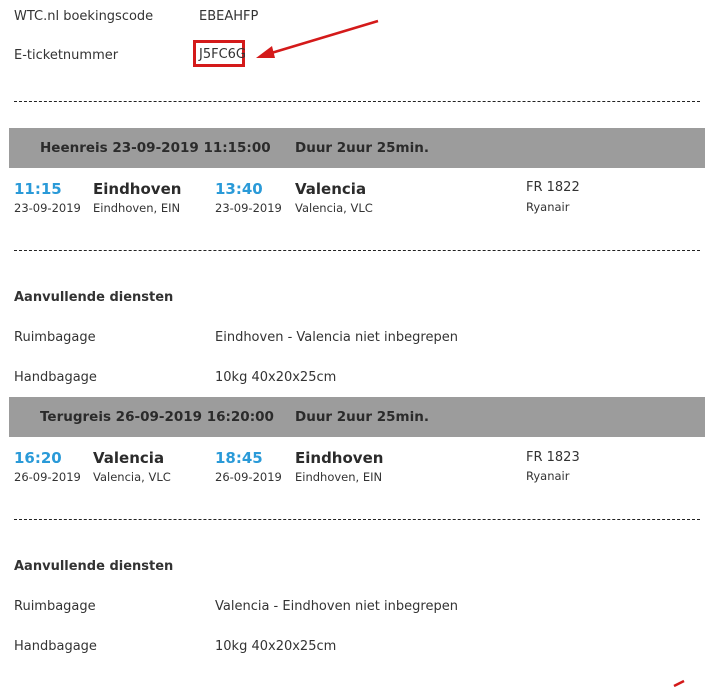 Image resolution: width=714 pixels, height=687 pixels. I want to click on ticket-number-value: J5FC6G, so click(223, 54).